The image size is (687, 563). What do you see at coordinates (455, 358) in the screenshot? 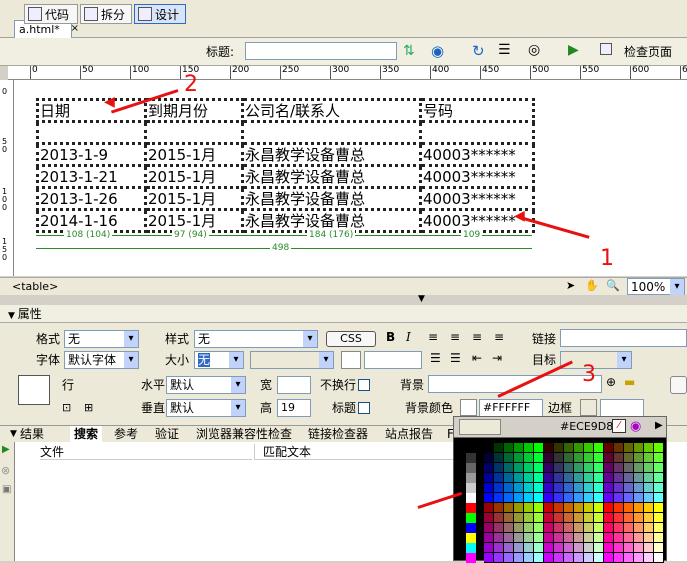
I see `ordered-list-icon: ☰` at bounding box center [455, 358].